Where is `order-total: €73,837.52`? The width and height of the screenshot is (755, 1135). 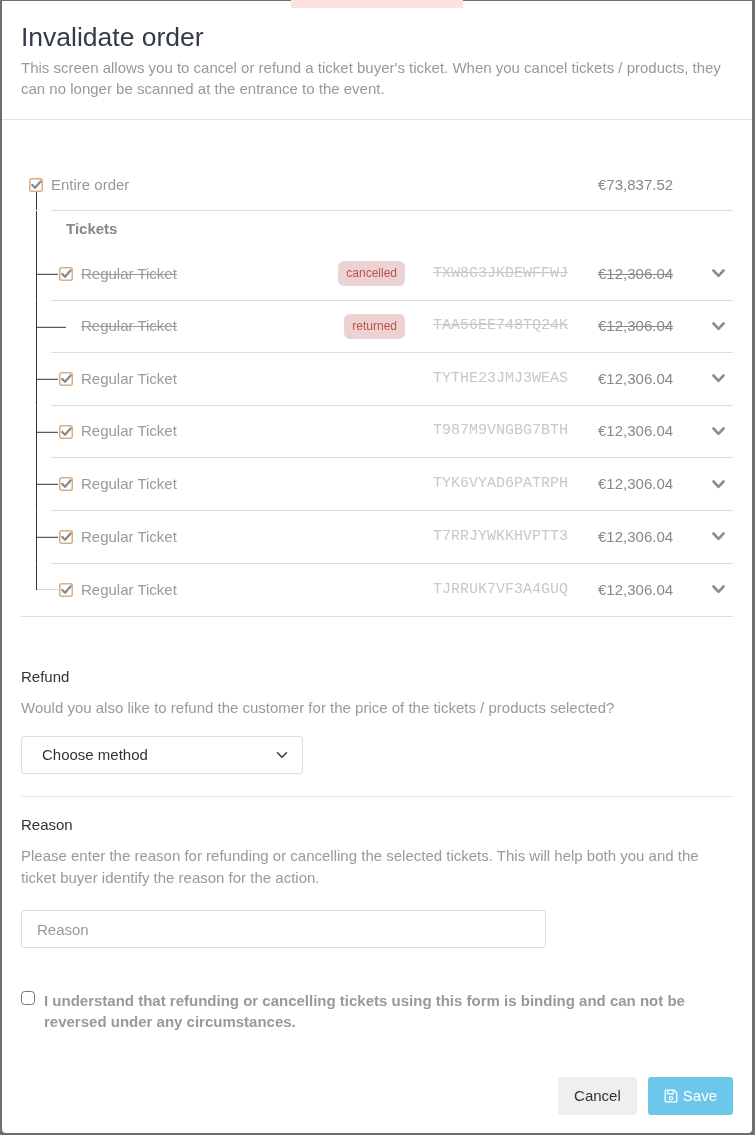
order-total: €73,837.52 is located at coordinates (636, 184).